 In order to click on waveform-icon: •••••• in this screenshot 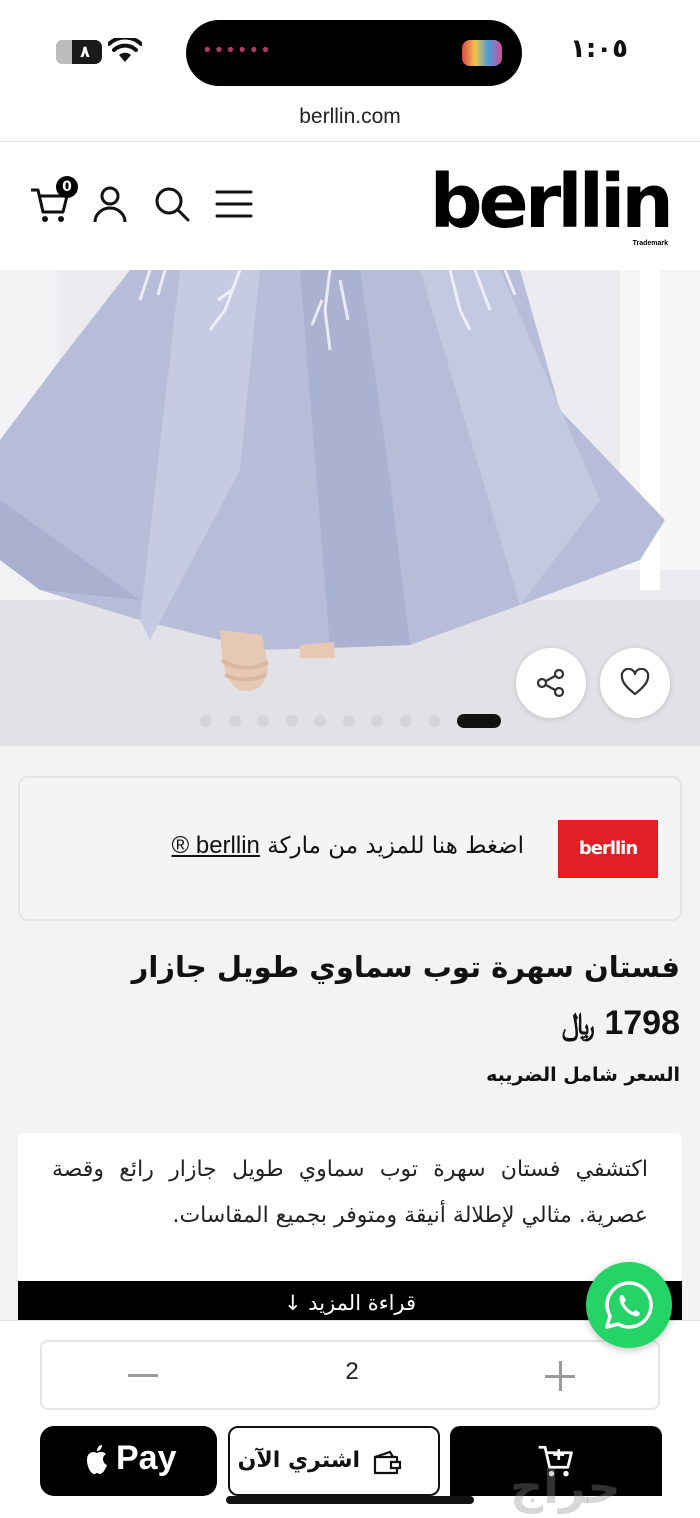, I will do `click(237, 50)`.